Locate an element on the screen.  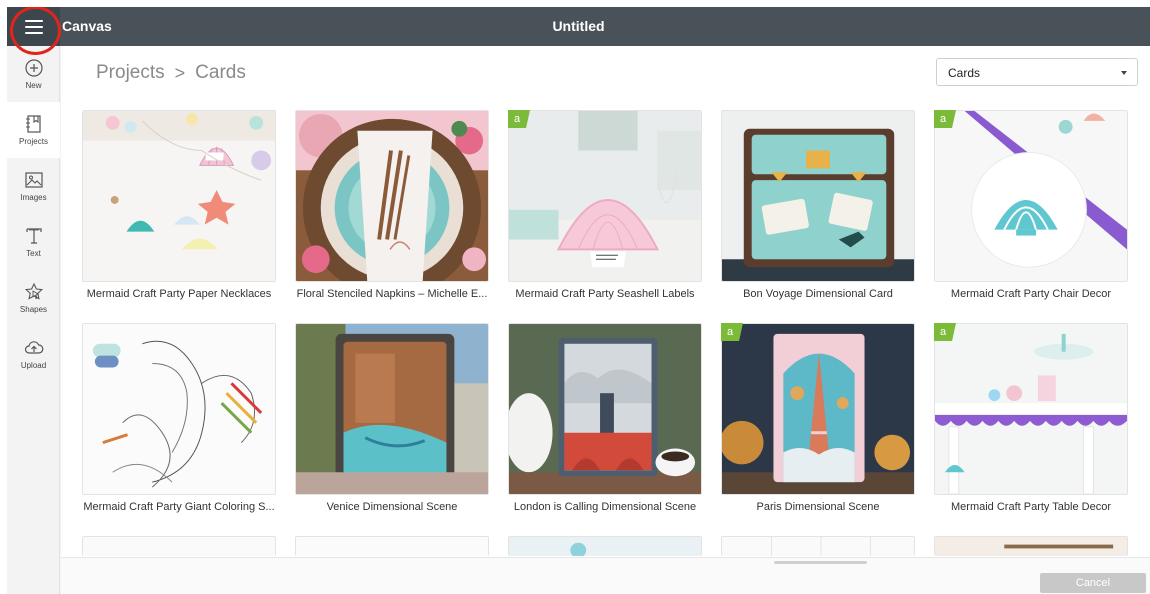
project-card-chair-decor: a Mermaid Craft Party Chair Decor is located at coordinates (1031, 213).